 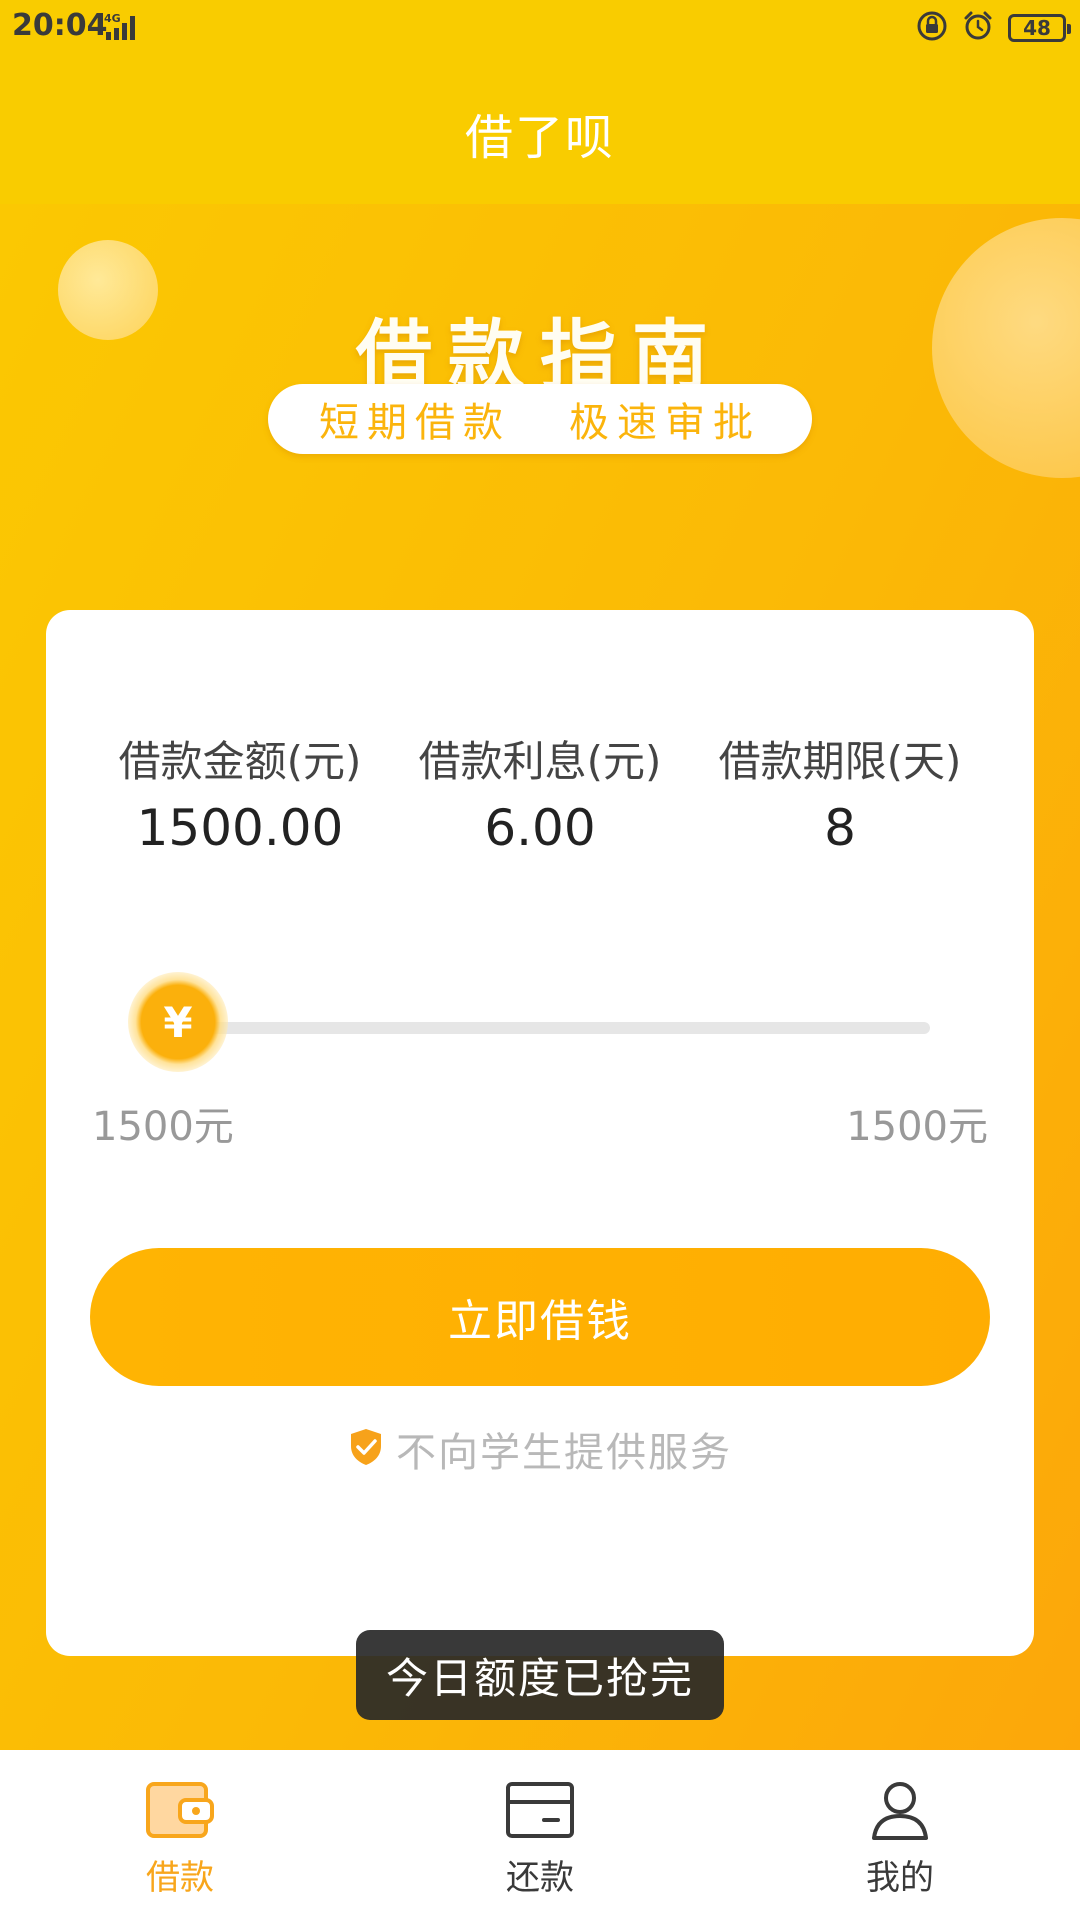 What do you see at coordinates (540, 28) in the screenshot?
I see `status-bar: 20:04 4G 48` at bounding box center [540, 28].